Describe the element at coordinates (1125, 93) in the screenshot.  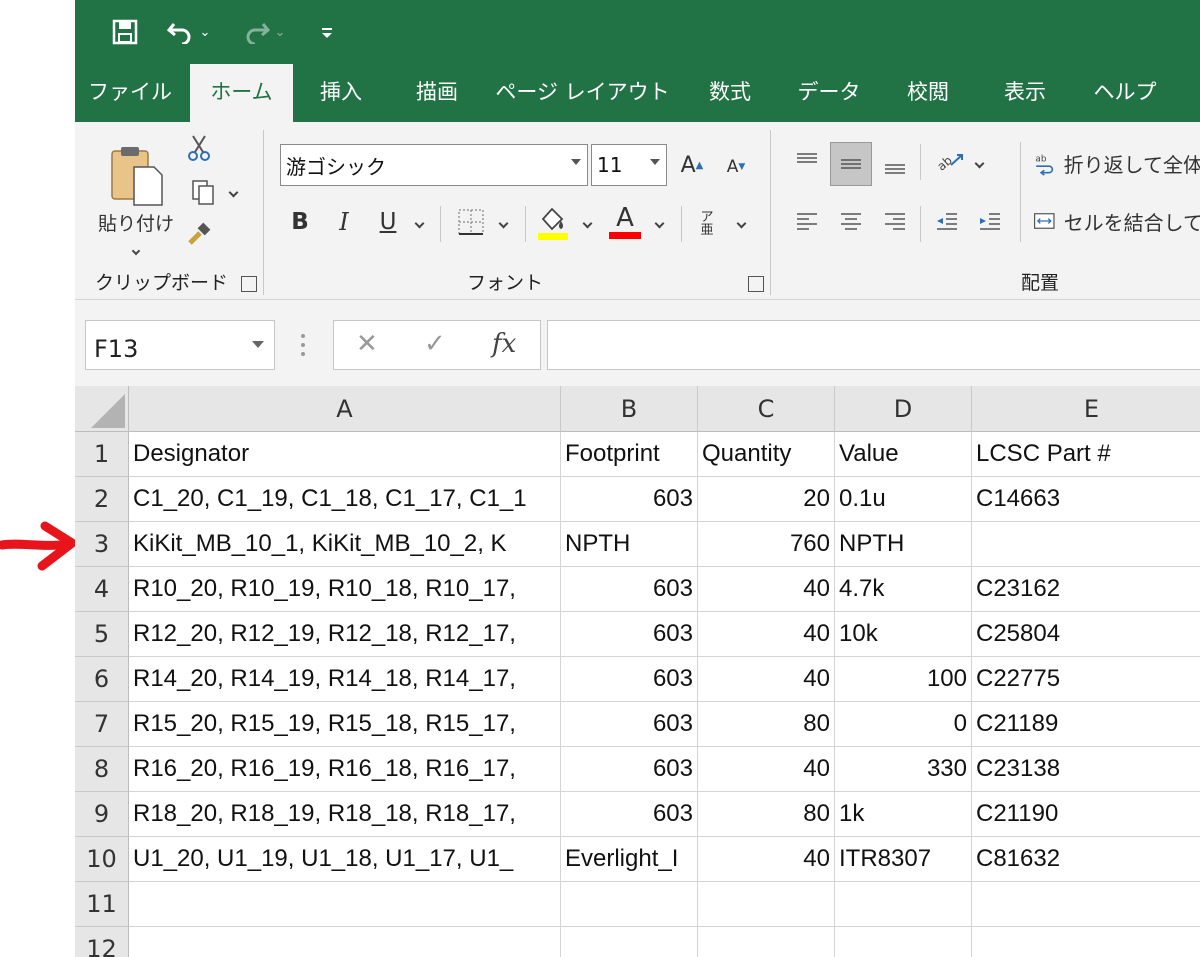
I see `tab-help: ヘルプ` at that location.